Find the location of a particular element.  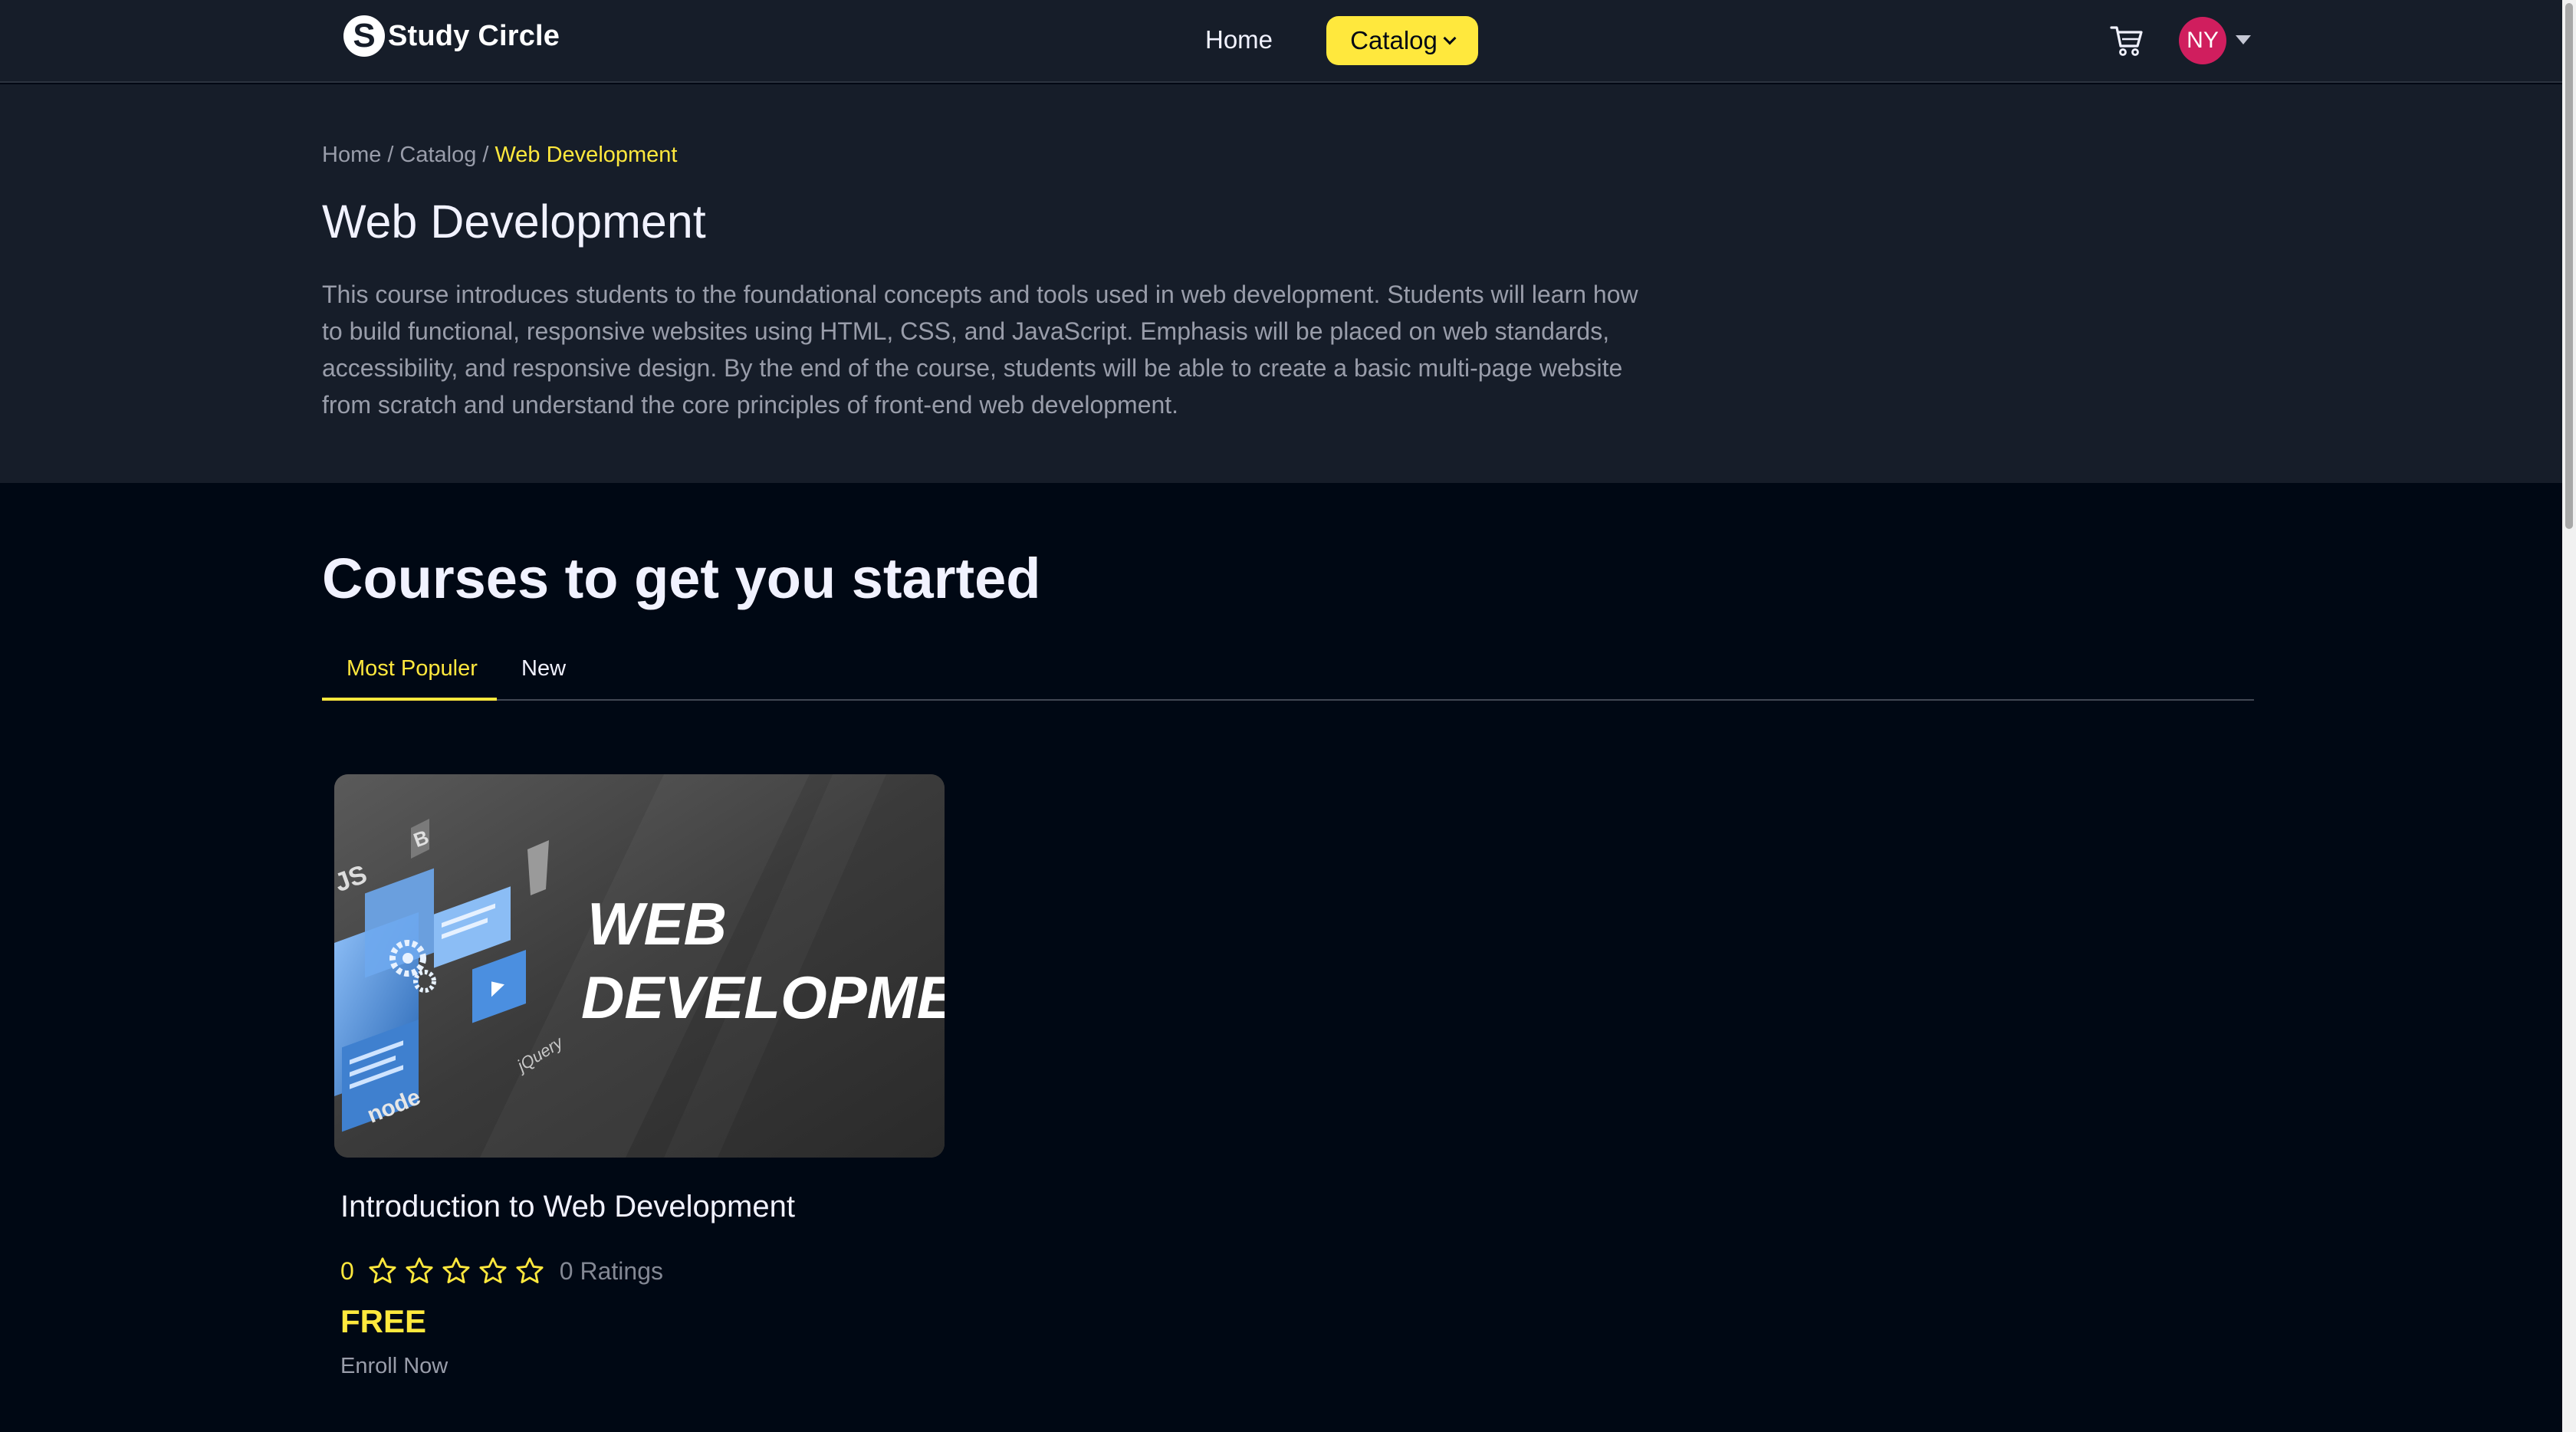

course-rating: 0 0 Ratings is located at coordinates (502, 1271).